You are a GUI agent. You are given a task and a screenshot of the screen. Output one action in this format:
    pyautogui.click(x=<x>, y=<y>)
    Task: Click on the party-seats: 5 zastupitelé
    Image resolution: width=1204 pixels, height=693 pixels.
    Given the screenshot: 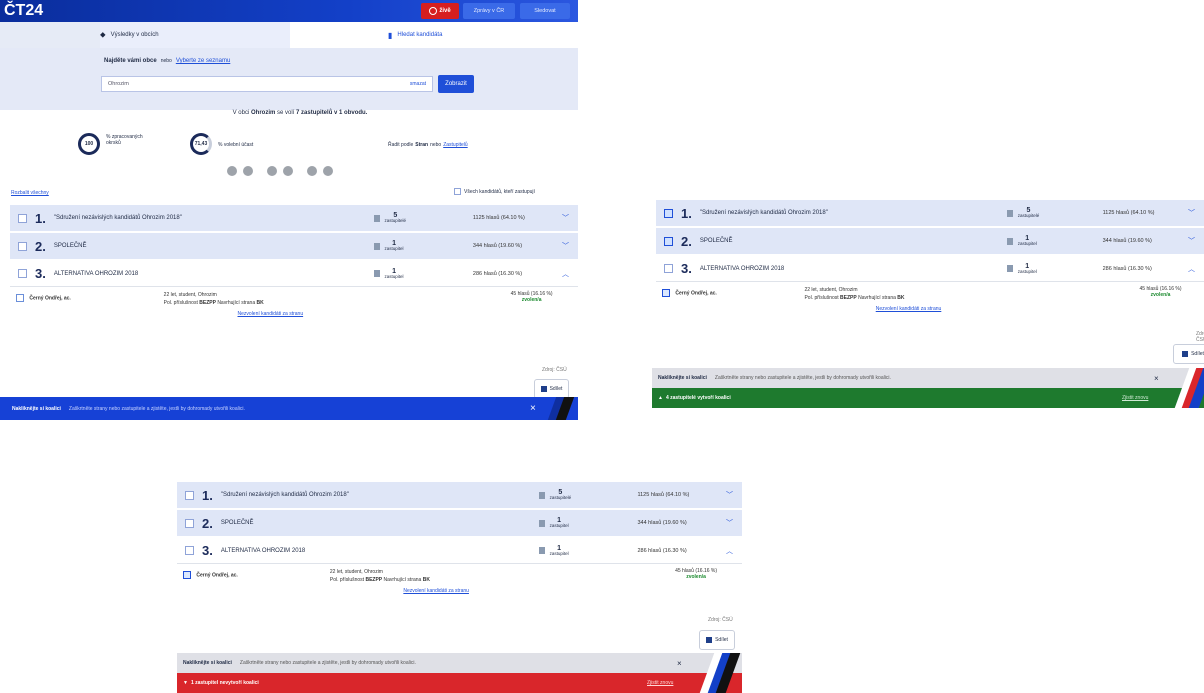 What is the action you would take?
    pyautogui.click(x=554, y=494)
    